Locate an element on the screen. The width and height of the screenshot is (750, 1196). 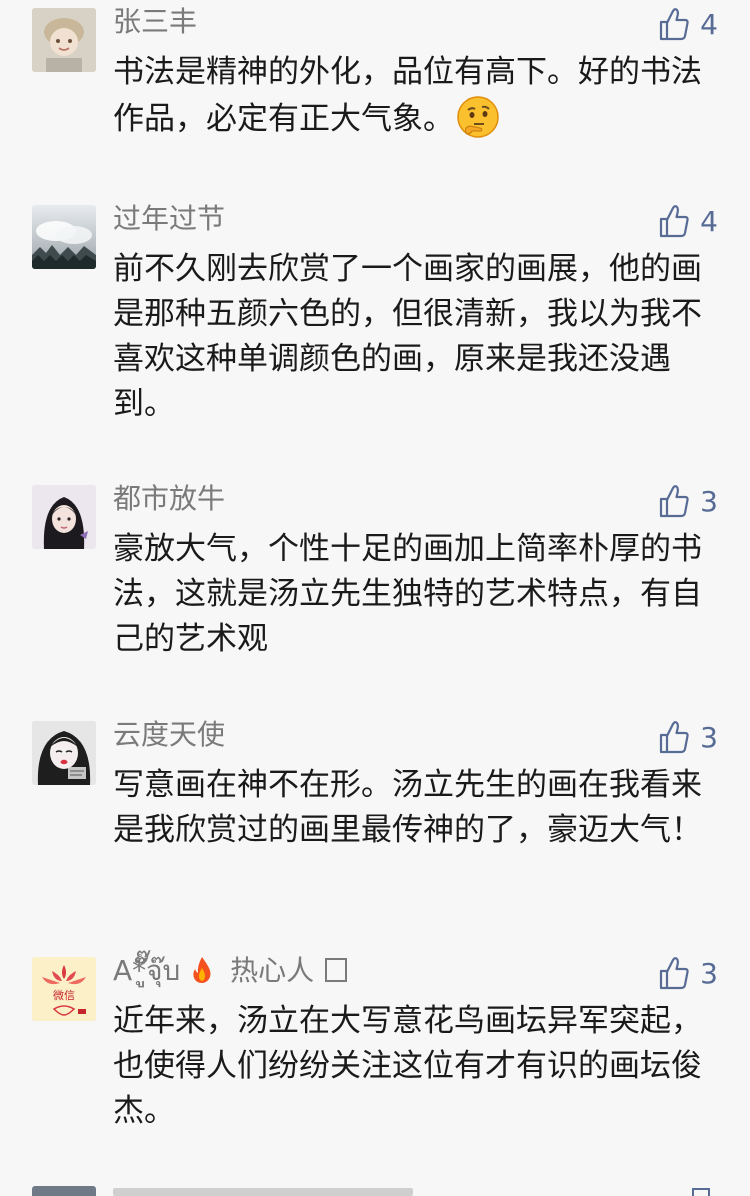
comment-author: 张三丰 is located at coordinates (155, 22).